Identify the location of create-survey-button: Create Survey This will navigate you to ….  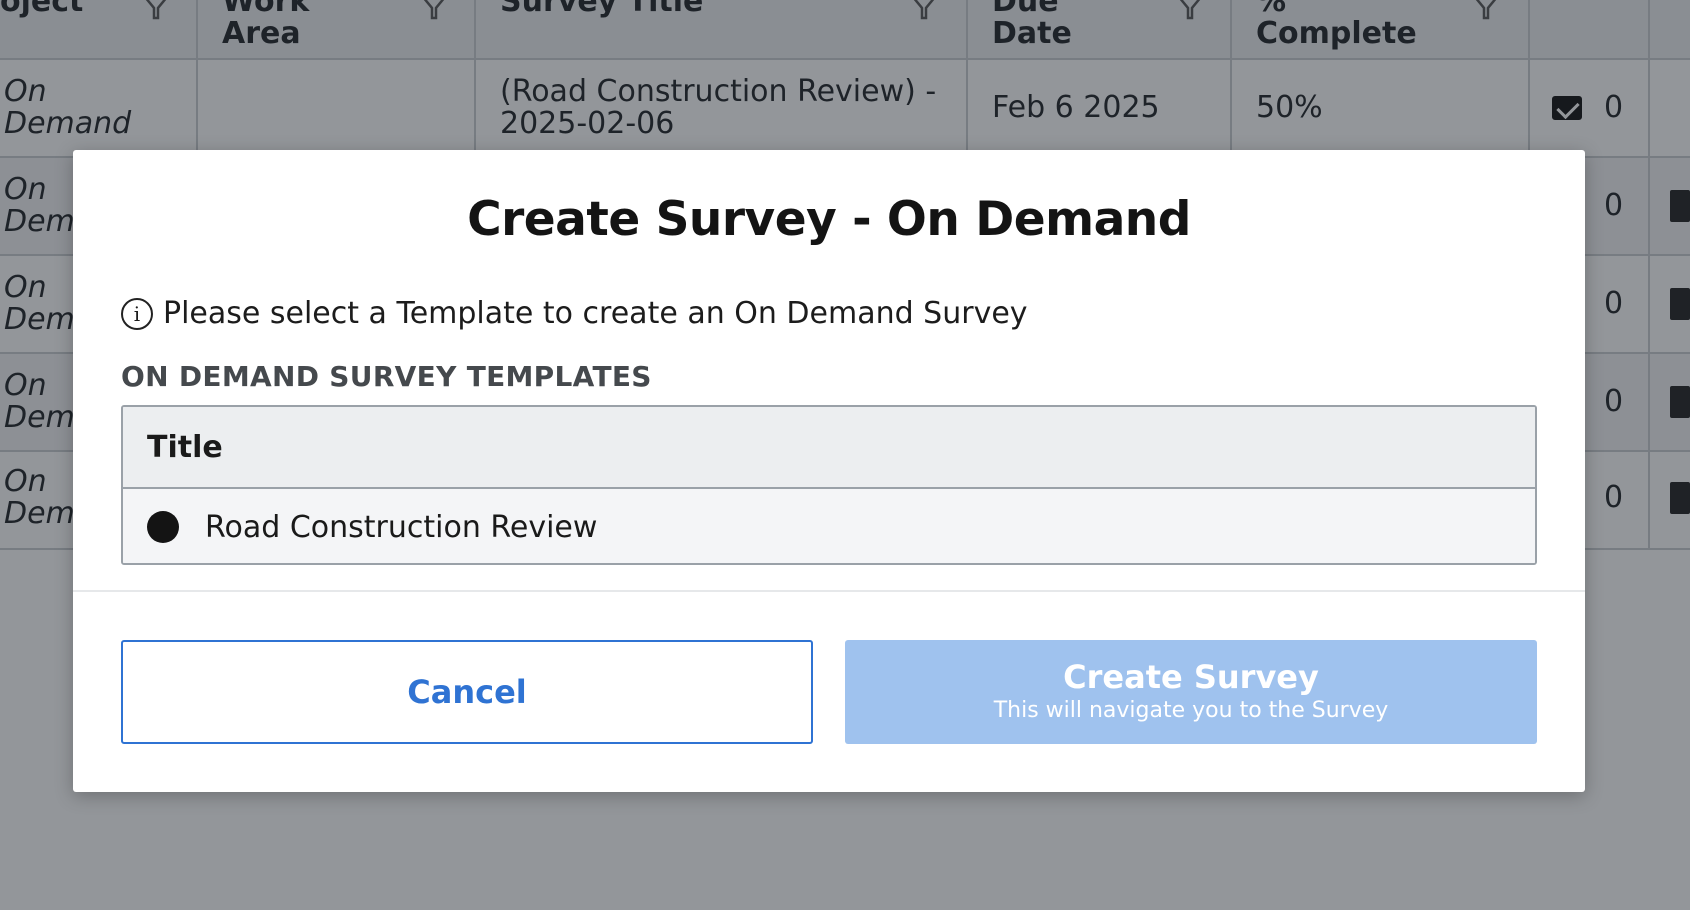
(1191, 692).